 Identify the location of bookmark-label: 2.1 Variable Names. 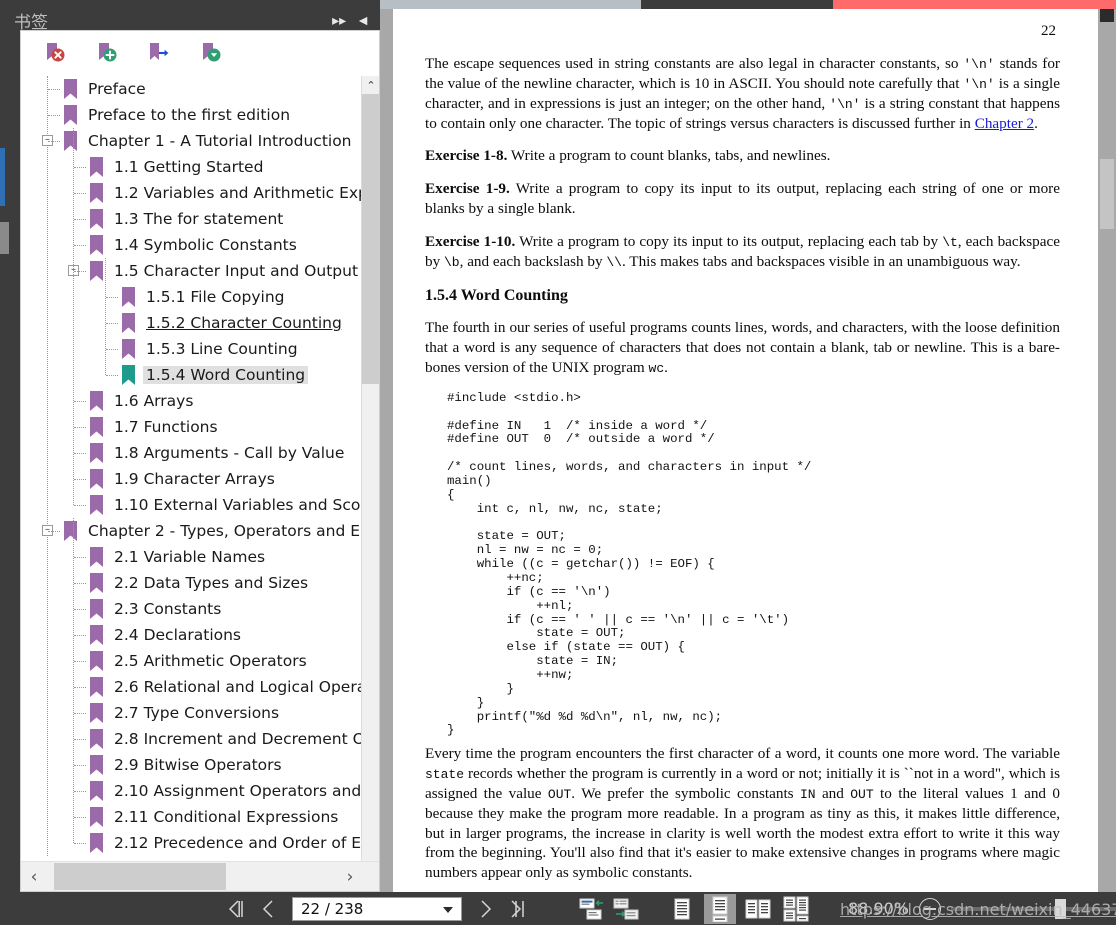
(190, 557).